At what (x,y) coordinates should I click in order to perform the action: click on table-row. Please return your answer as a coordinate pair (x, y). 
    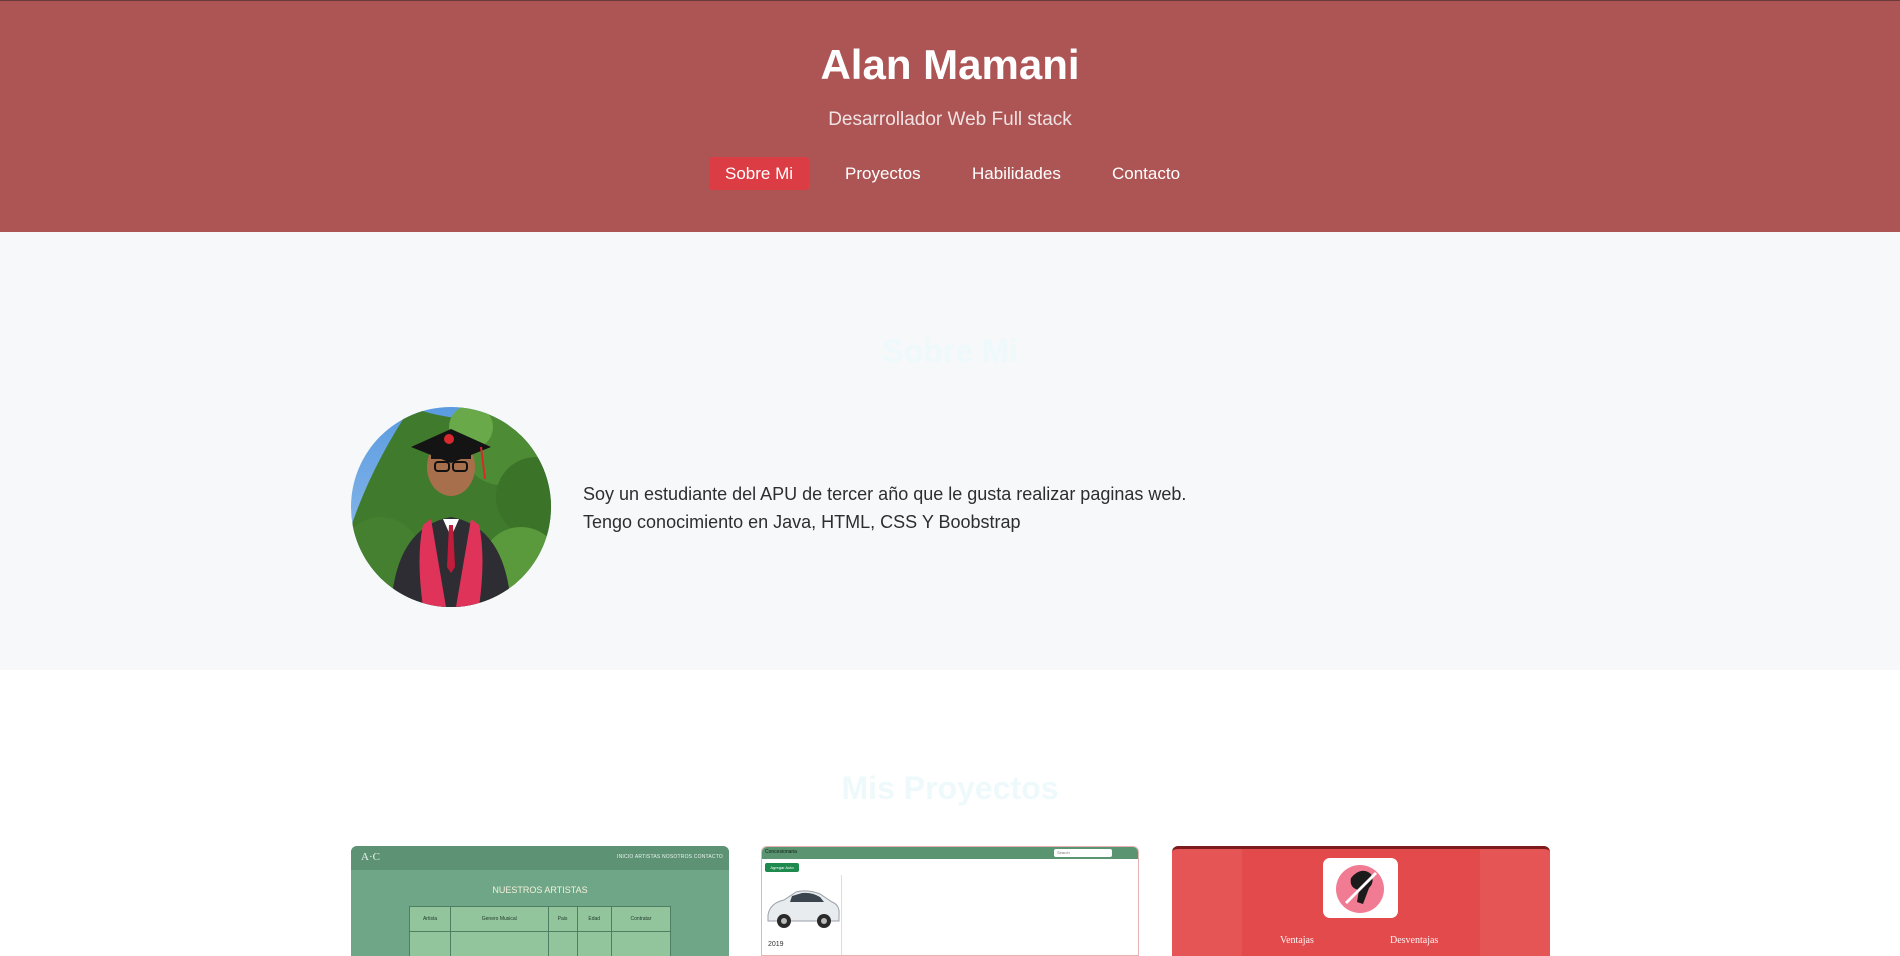
    Looking at the image, I should click on (540, 944).